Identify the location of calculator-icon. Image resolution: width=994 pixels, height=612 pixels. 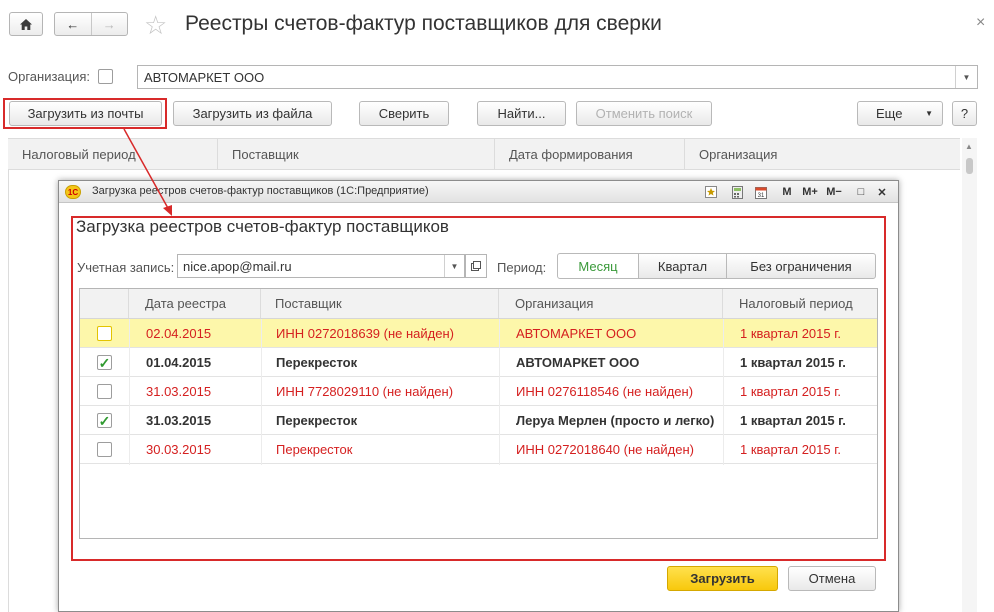
(737, 192).